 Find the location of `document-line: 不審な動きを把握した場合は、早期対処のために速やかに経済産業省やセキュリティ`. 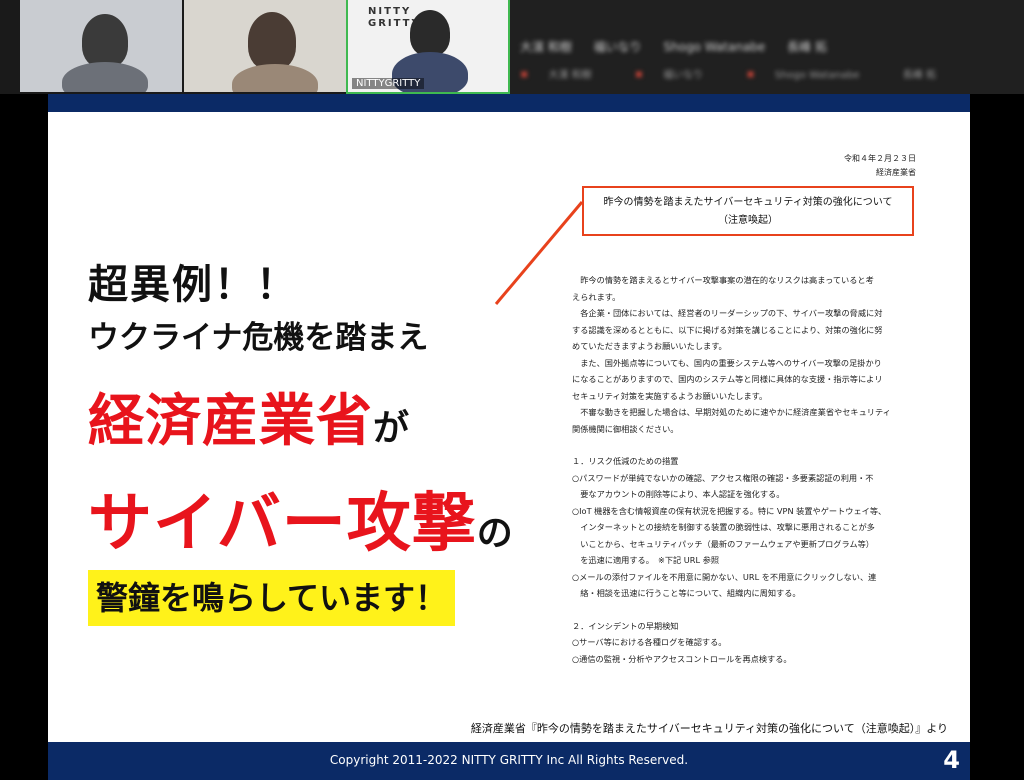

document-line: 不審な動きを把握した場合は、早期対処のために速やかに経済産業省やセキュリティ is located at coordinates (731, 412).